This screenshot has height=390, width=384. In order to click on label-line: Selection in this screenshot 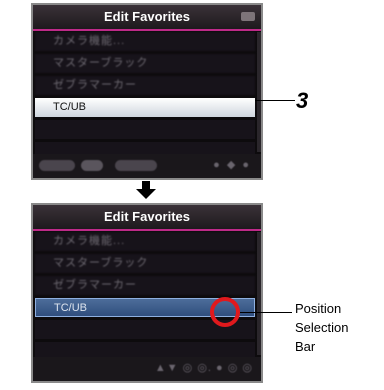, I will do `click(322, 327)`.